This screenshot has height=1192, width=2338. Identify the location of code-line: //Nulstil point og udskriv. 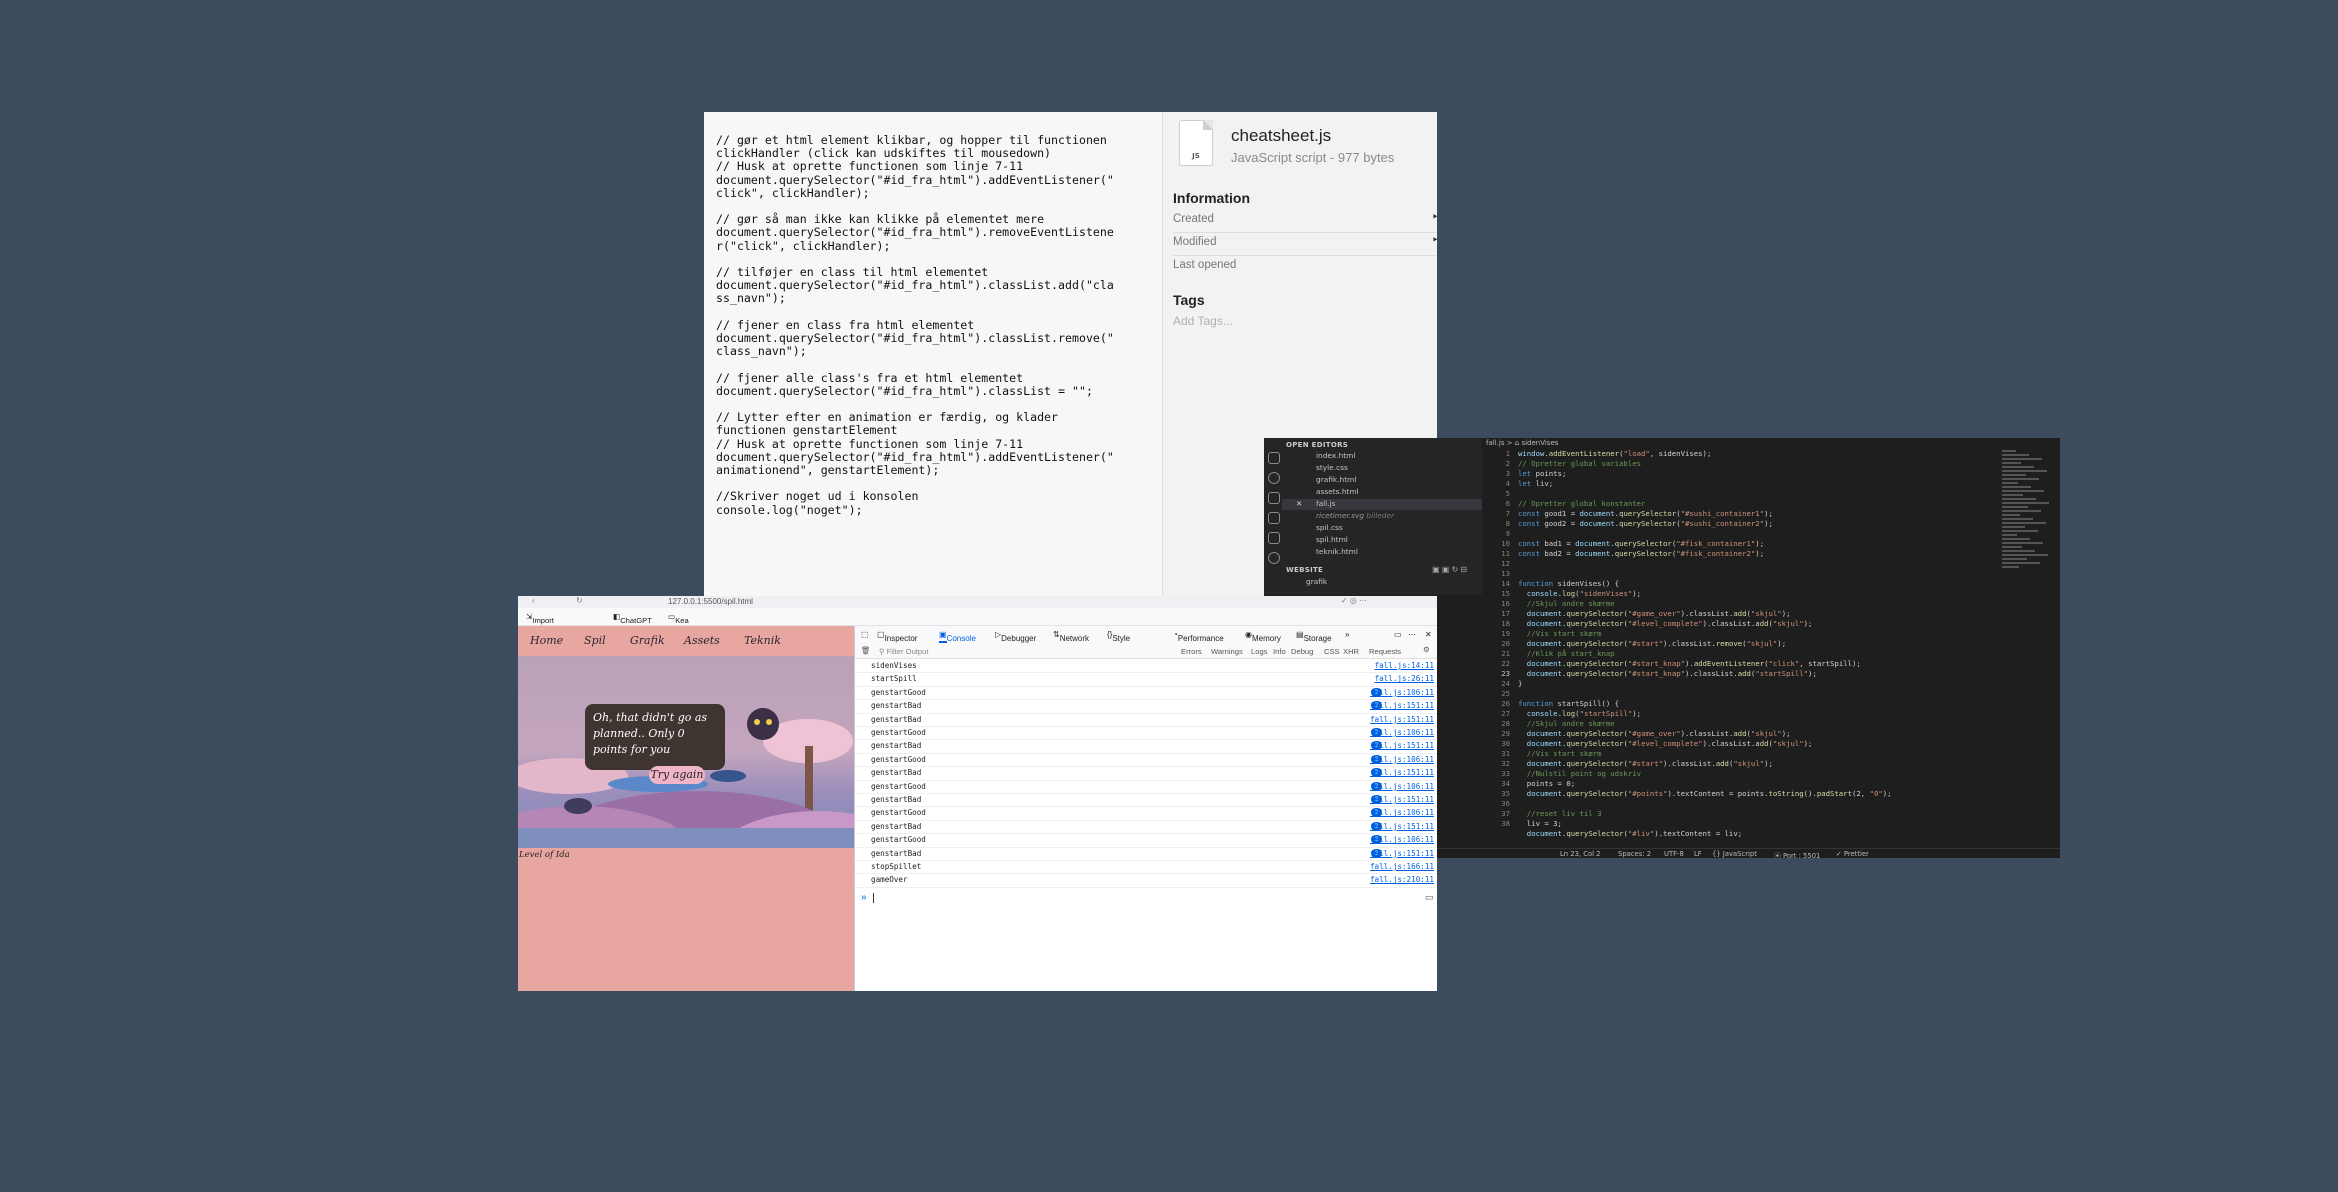
(1705, 774).